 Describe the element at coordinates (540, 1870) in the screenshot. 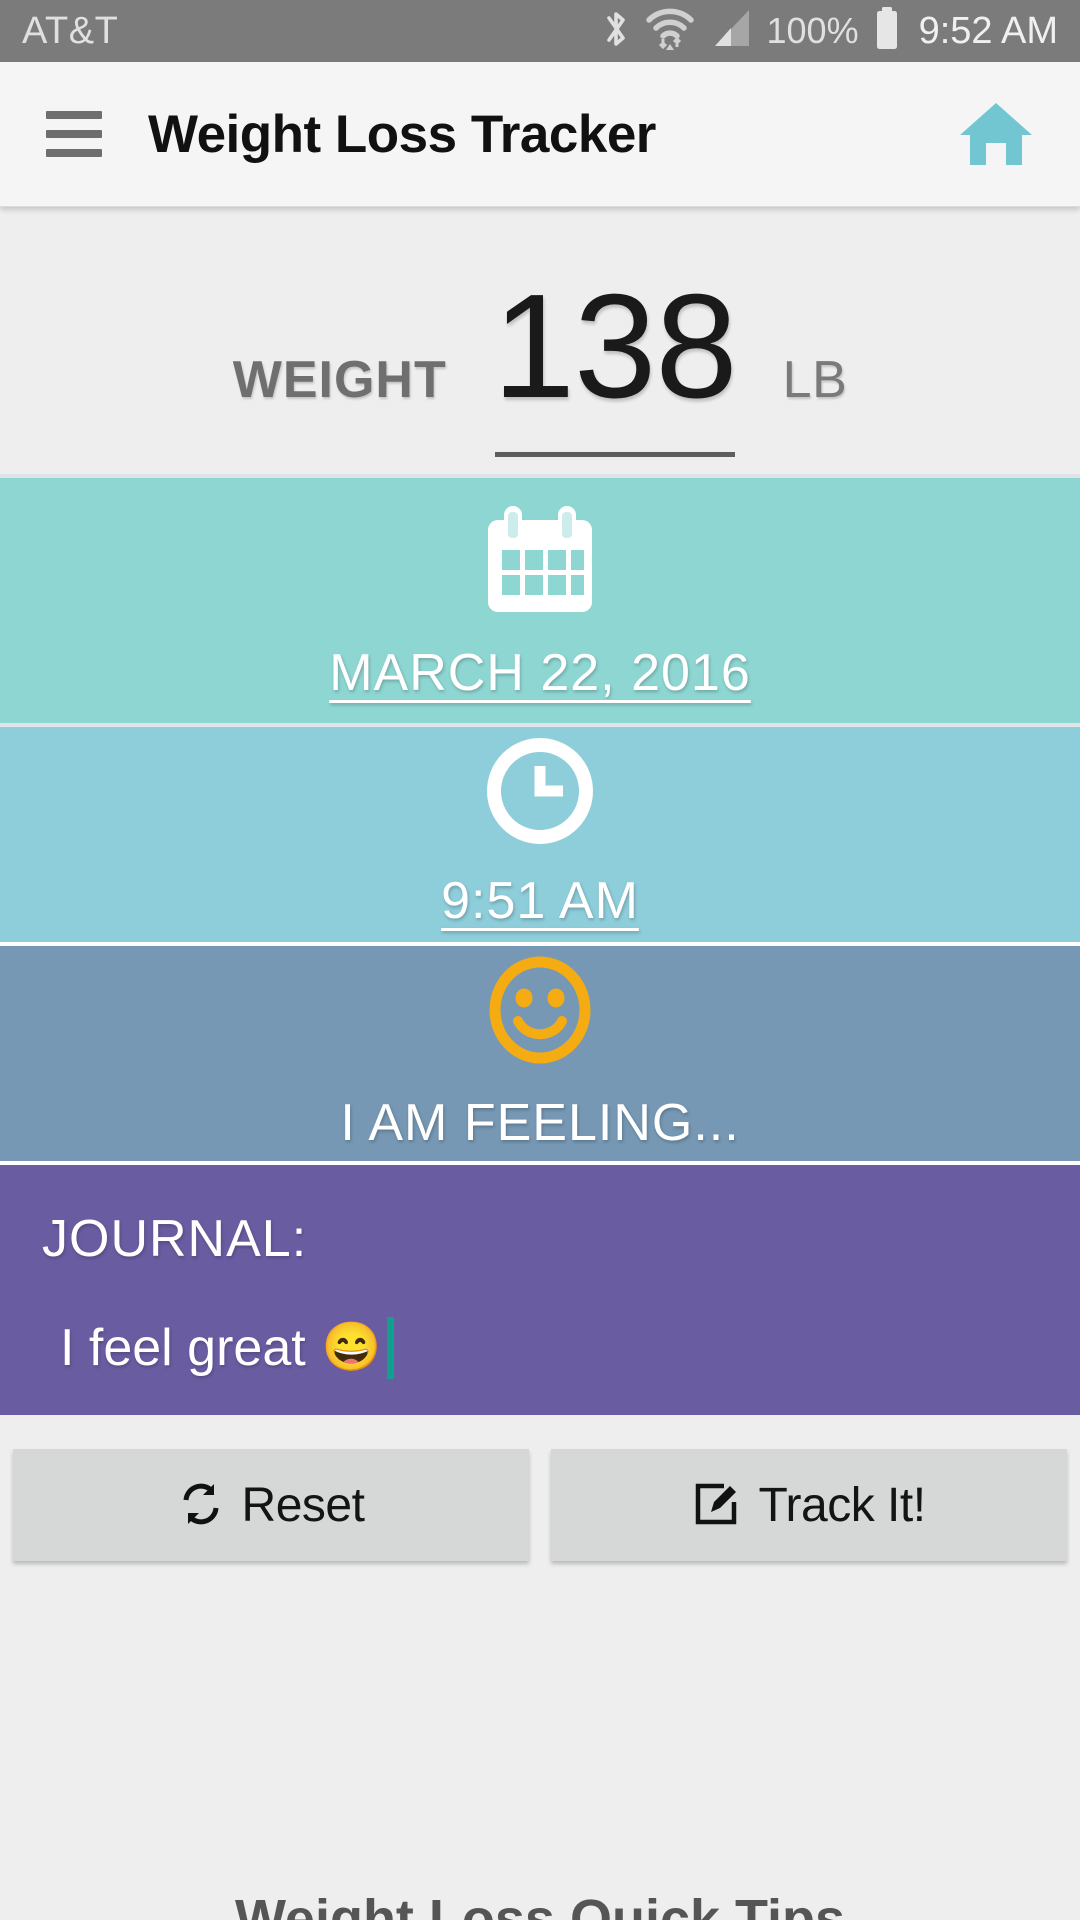

I see `footer-partial-heading: Weight Loss Quick Tips` at that location.